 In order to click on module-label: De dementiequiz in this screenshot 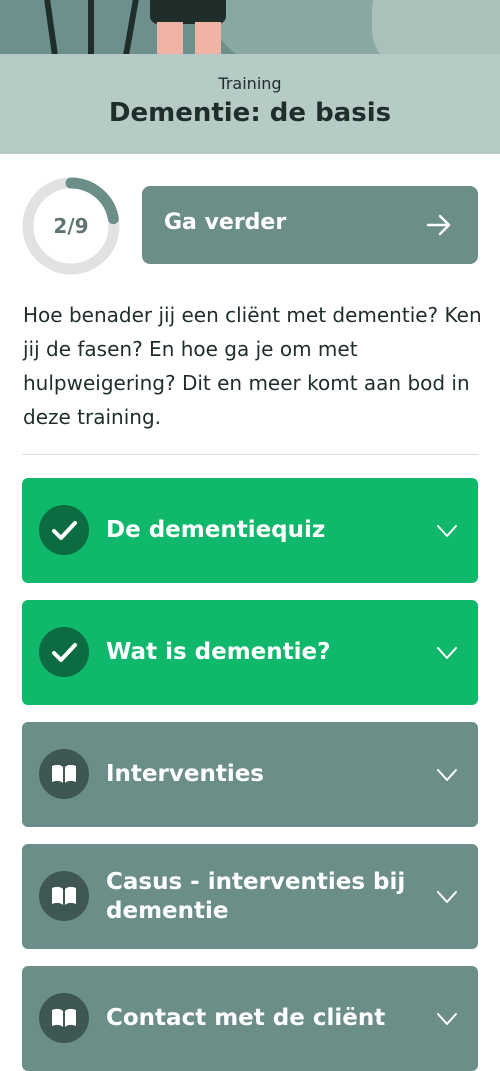, I will do `click(216, 530)`.